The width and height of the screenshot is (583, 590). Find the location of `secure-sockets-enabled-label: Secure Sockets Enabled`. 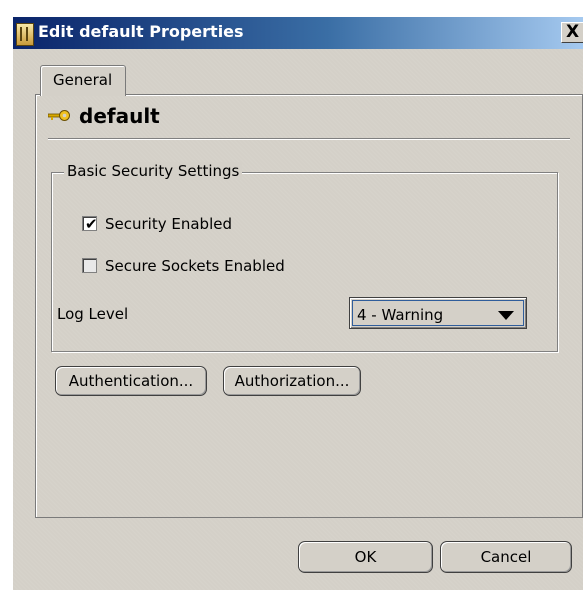

secure-sockets-enabled-label: Secure Sockets Enabled is located at coordinates (195, 266).